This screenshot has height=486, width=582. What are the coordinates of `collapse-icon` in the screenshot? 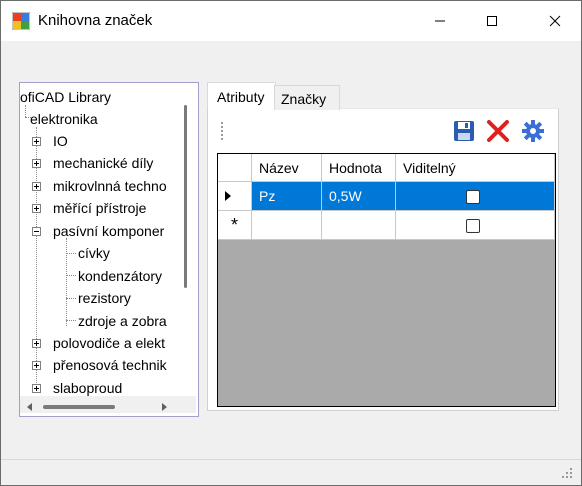 It's located at (36, 231).